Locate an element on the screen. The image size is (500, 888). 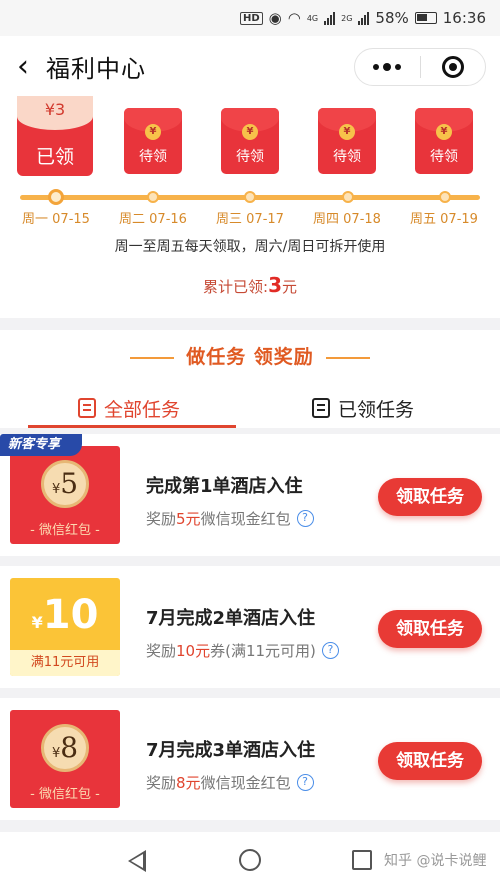
day-dot-thu is located at coordinates (348, 197).